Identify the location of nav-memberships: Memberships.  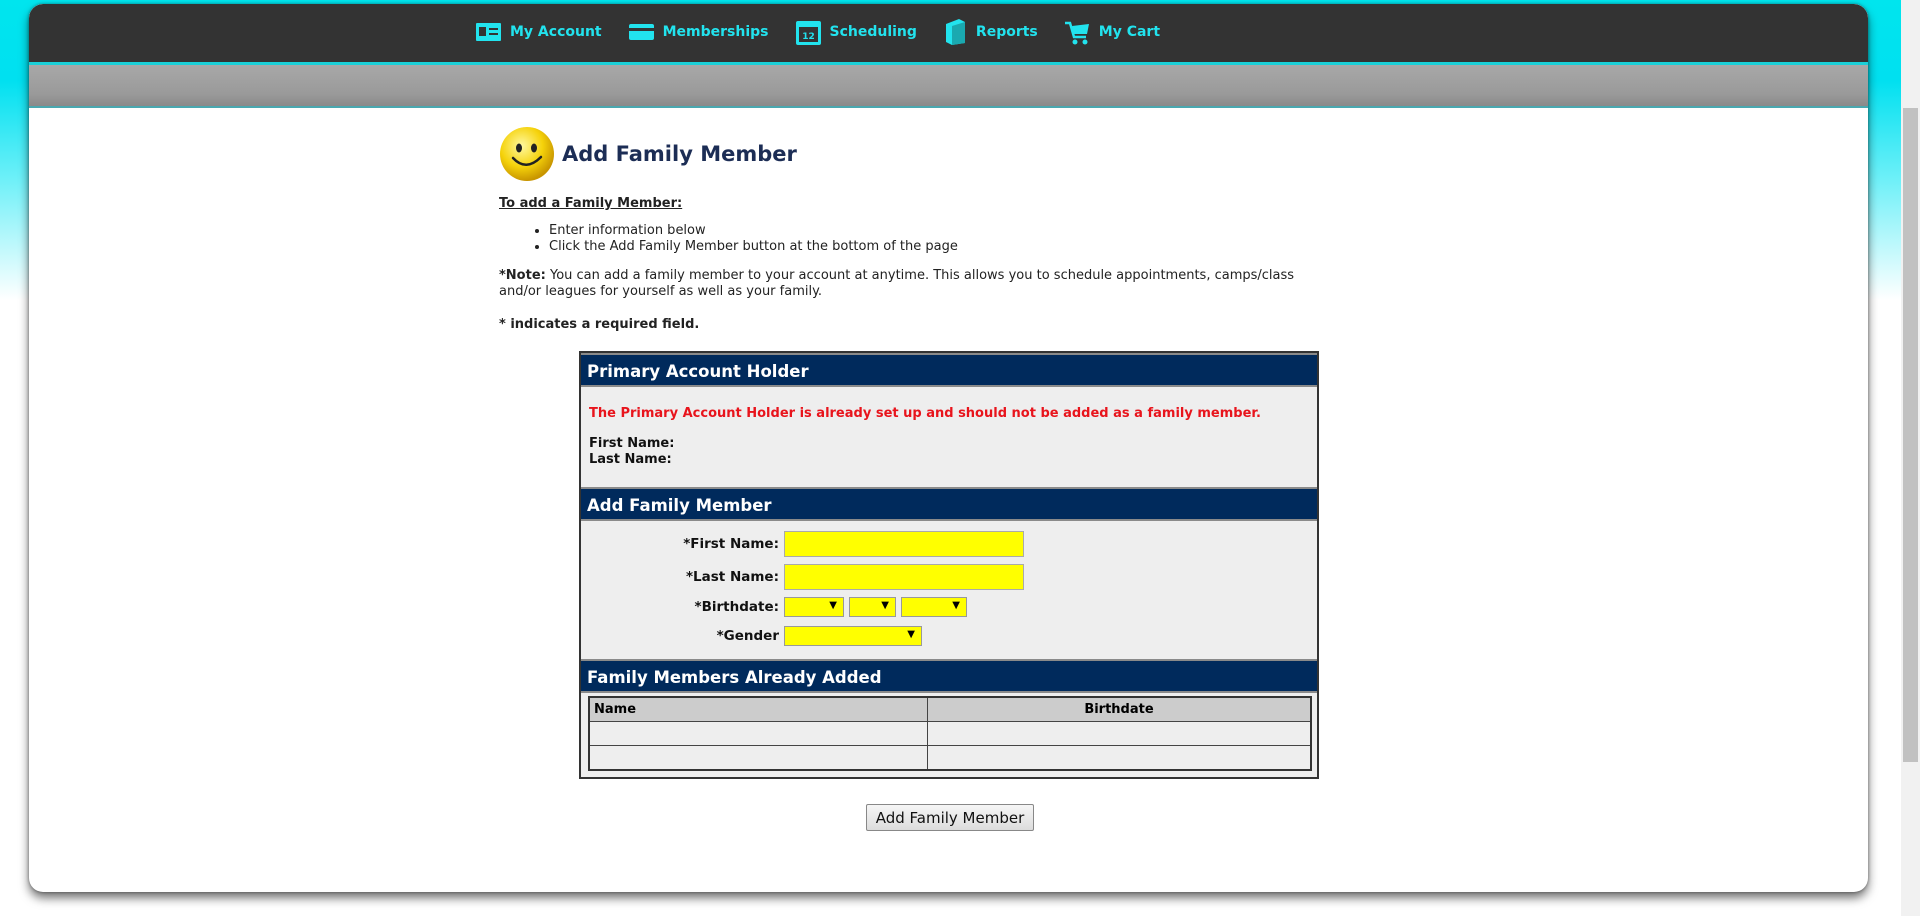
(698, 32).